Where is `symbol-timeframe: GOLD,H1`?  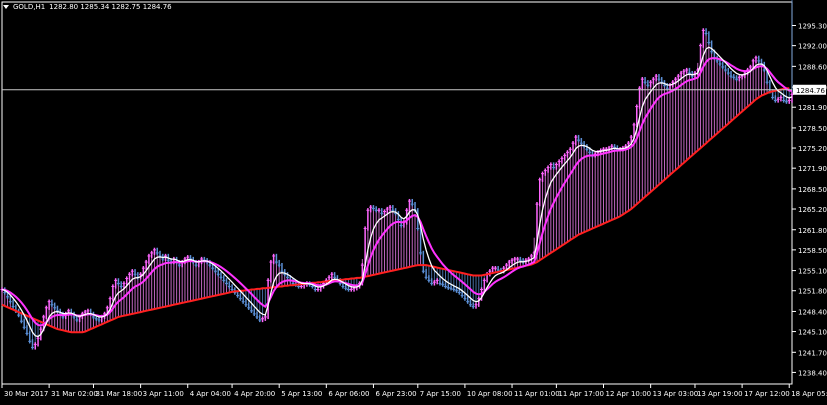 symbol-timeframe: GOLD,H1 is located at coordinates (29, 7).